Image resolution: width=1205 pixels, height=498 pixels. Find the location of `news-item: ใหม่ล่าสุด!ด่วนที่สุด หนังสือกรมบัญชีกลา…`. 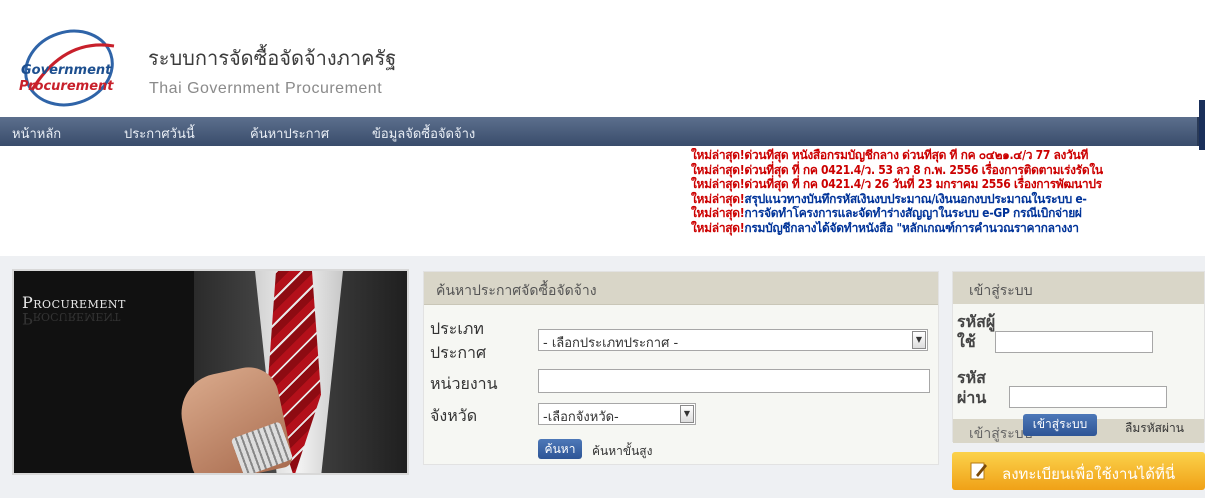

news-item: ใหม่ล่าสุด!ด่วนที่สุด หนังสือกรมบัญชีกลา… is located at coordinates (948, 155).